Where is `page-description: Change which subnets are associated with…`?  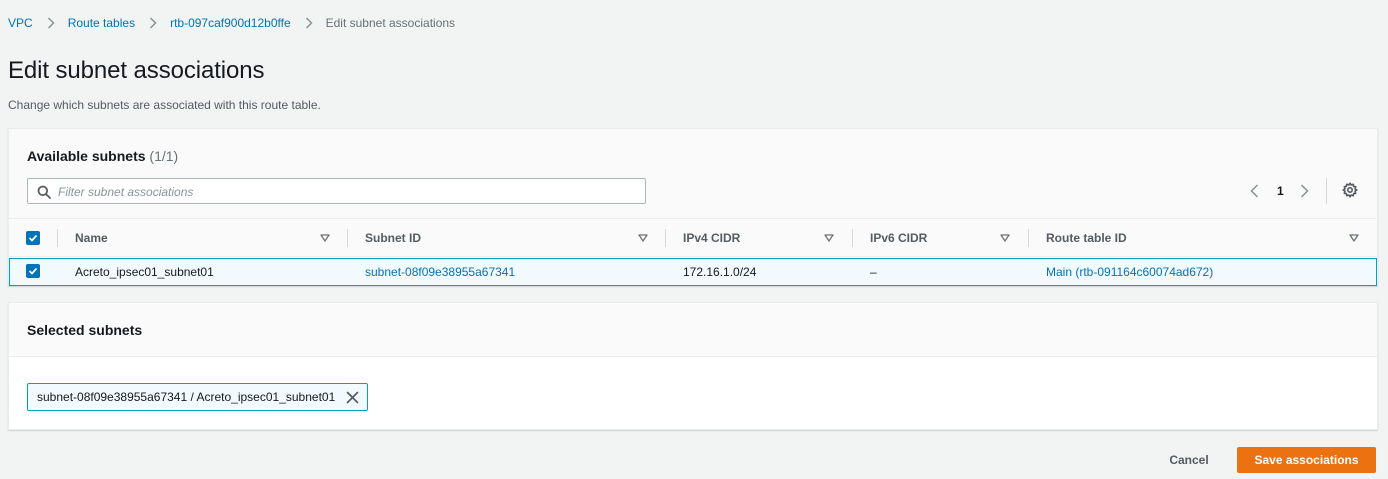
page-description: Change which subnets are associated with… is located at coordinates (164, 105).